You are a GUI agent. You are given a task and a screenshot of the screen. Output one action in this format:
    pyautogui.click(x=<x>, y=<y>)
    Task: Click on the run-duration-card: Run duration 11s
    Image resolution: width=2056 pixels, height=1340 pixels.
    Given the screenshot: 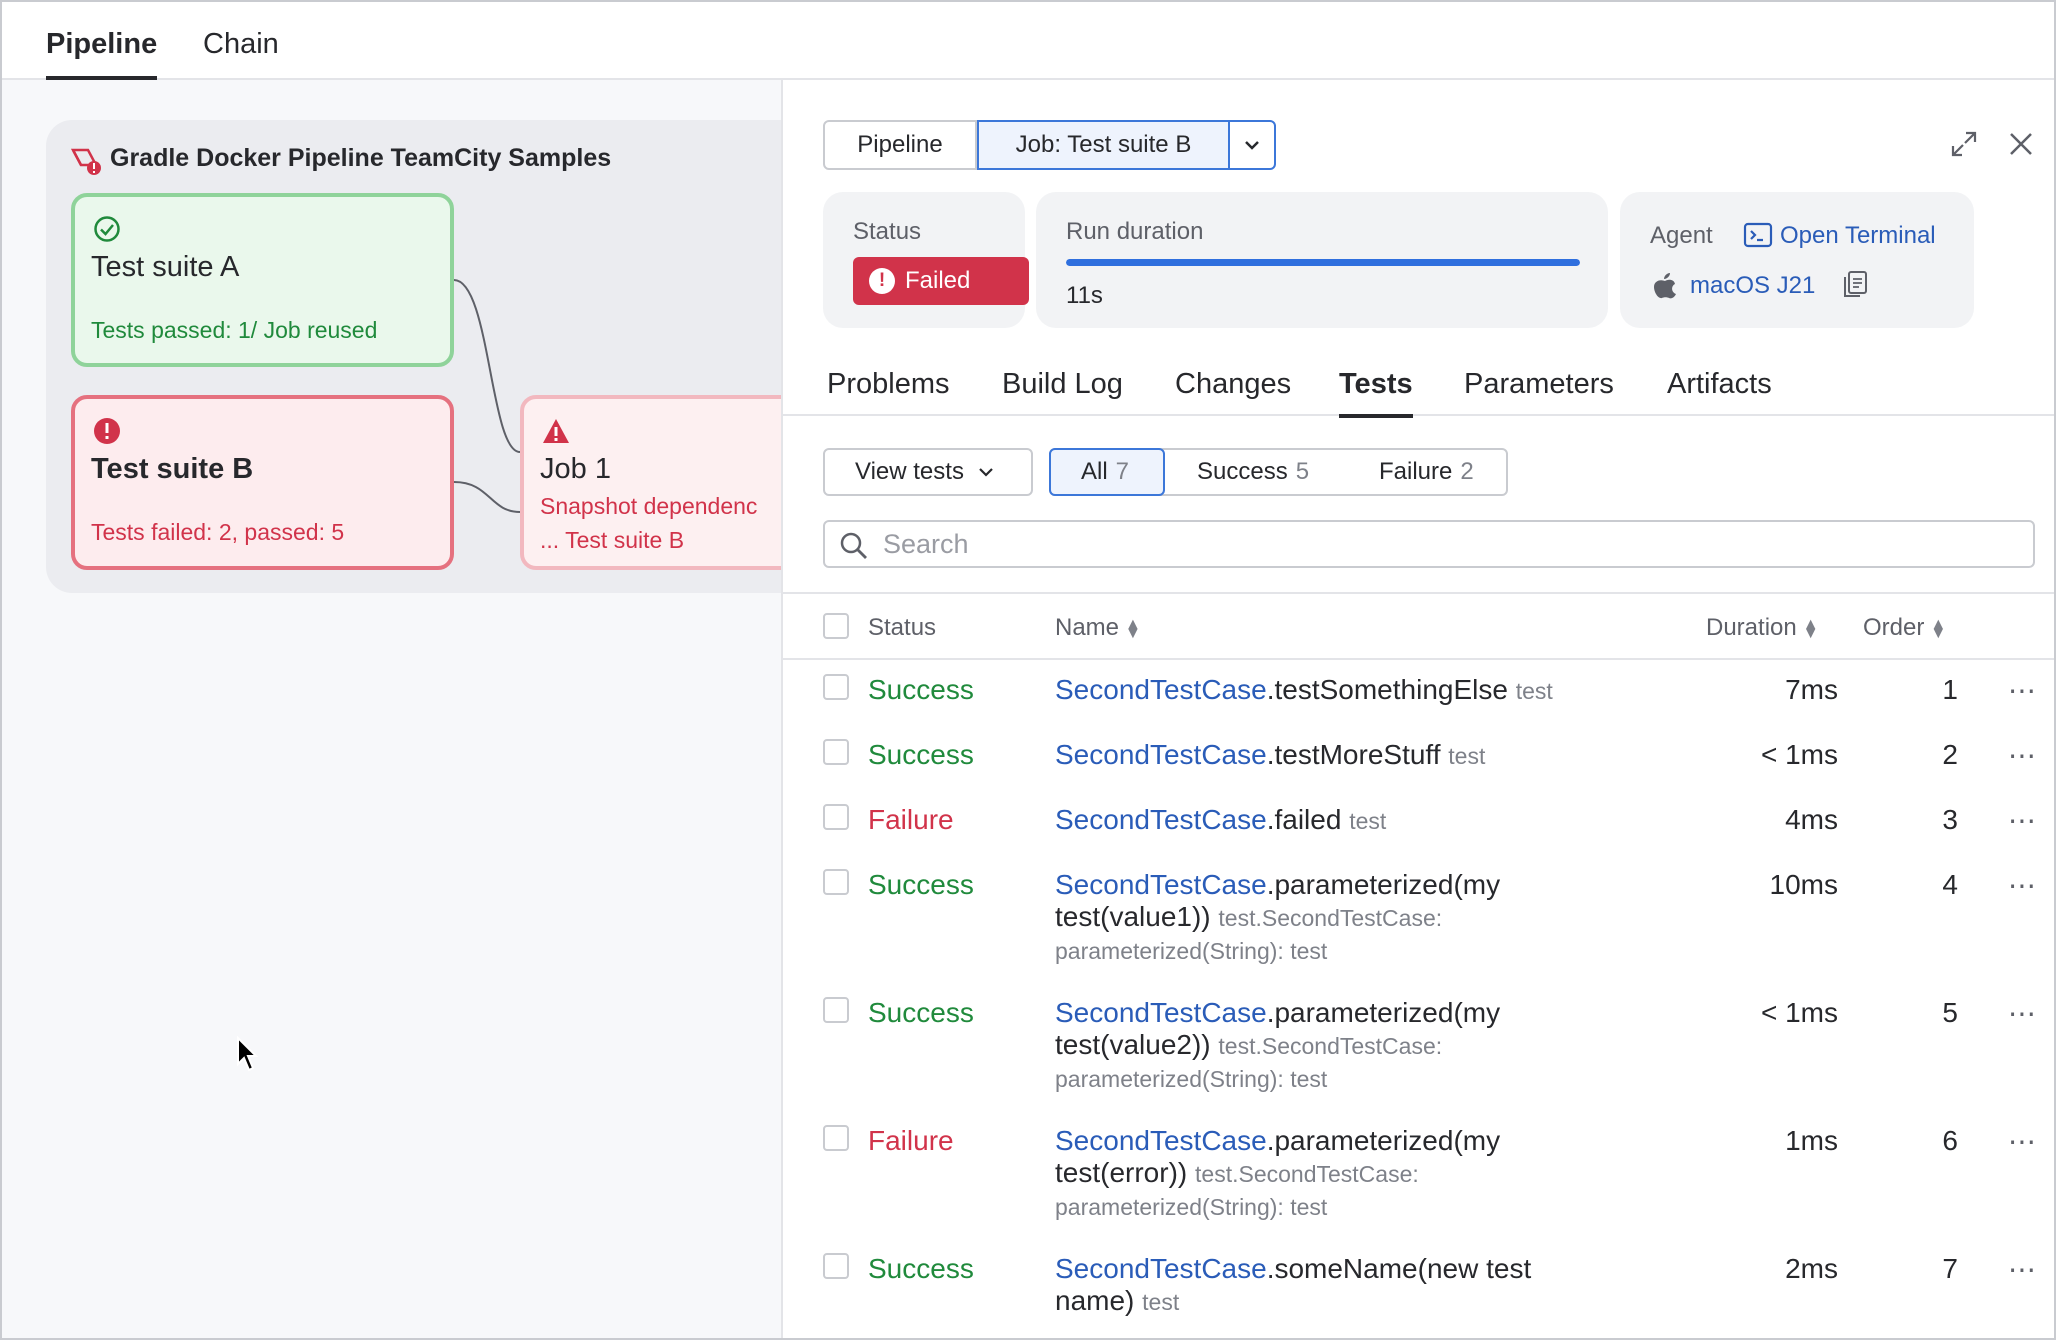 What is the action you would take?
    pyautogui.click(x=1322, y=260)
    